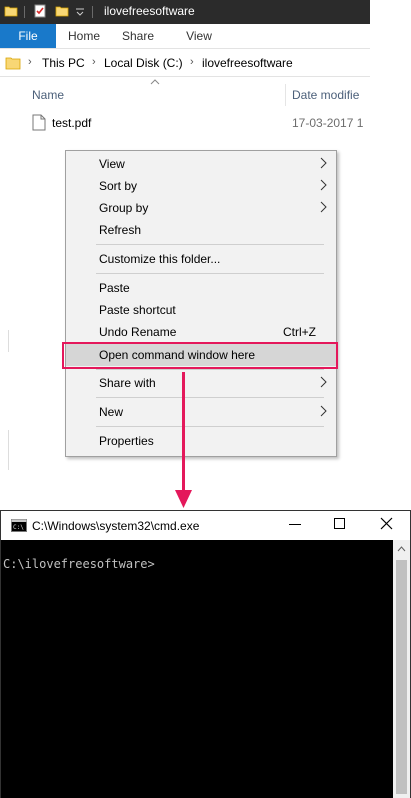 The image size is (411, 798). I want to click on pdf-file-icon, so click(39, 122).